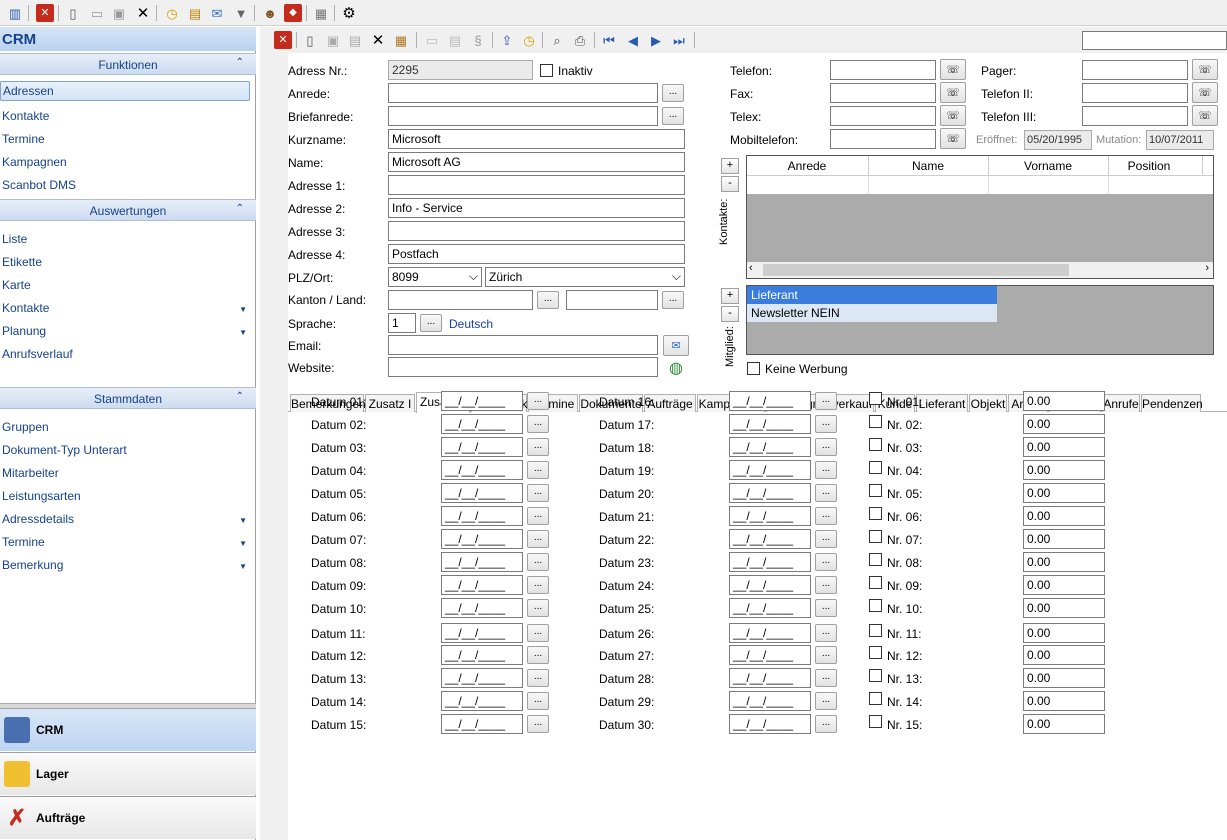 The image size is (1227, 840). I want to click on sidebar-item-gruppen: Gruppen, so click(25, 427).